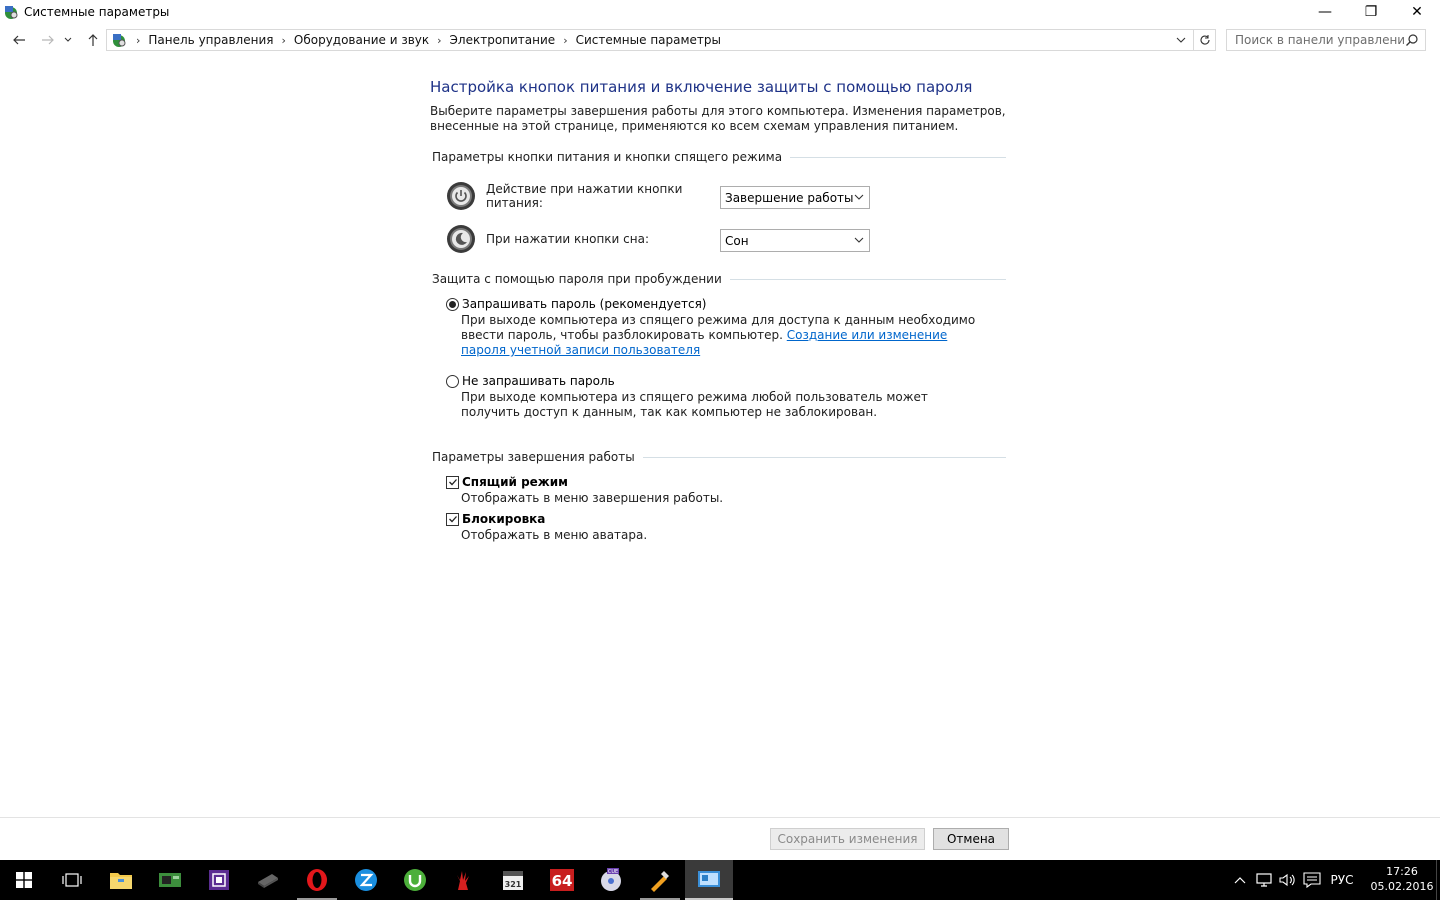 This screenshot has height=900, width=1440. I want to click on sleep-button-action-select: Сон, so click(795, 240).